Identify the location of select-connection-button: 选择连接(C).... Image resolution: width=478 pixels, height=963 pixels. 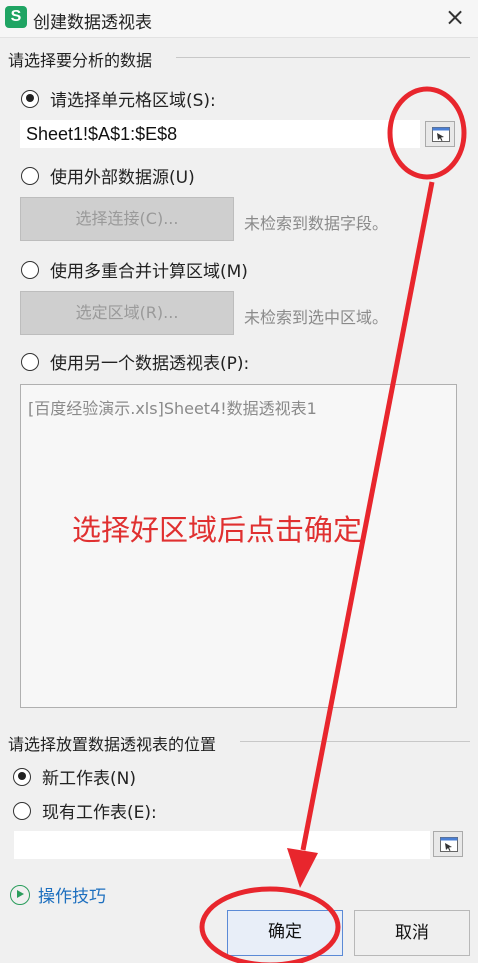
(127, 219).